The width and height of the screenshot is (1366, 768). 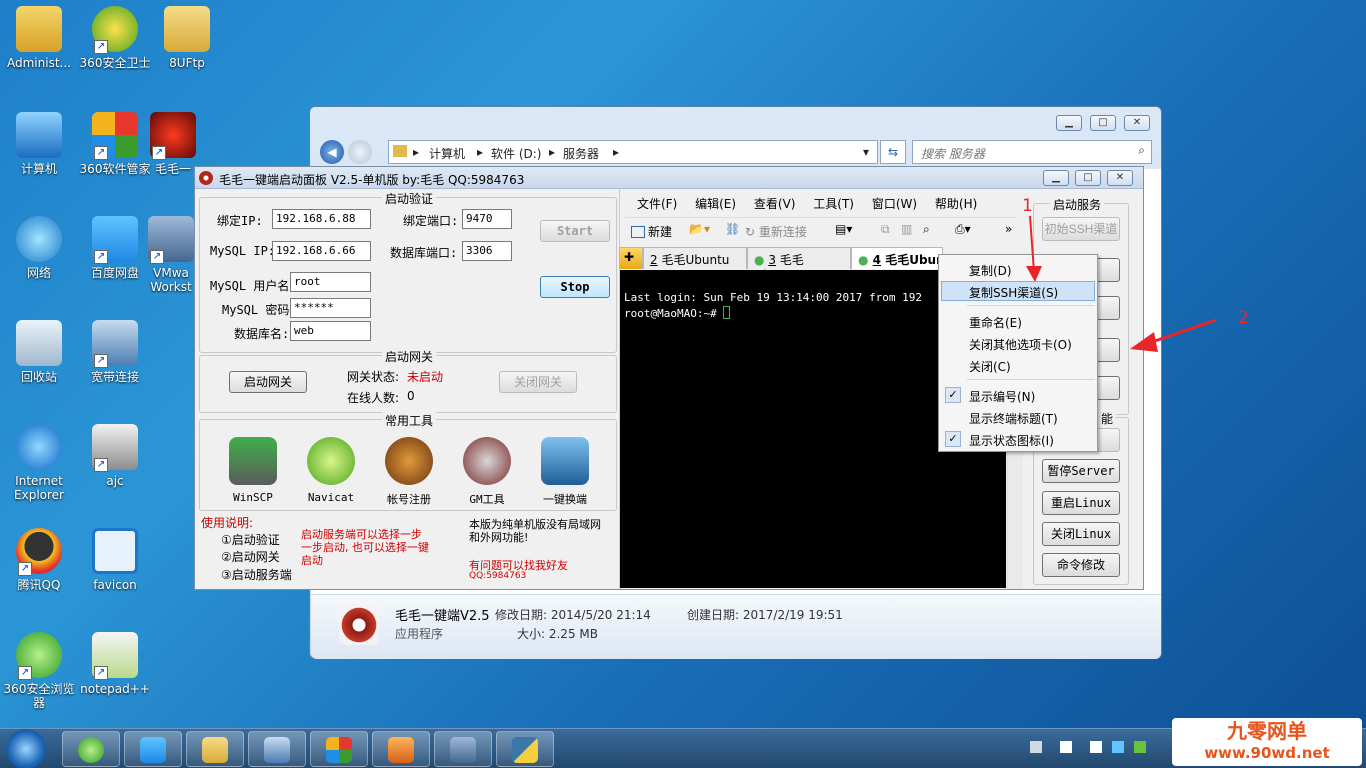 I want to click on taskbar-360browser, so click(x=91, y=749).